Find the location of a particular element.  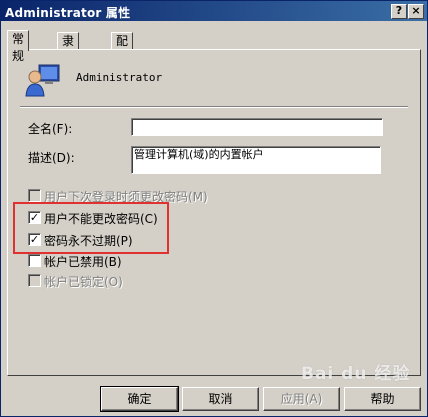

fullname-field is located at coordinates (257, 127).